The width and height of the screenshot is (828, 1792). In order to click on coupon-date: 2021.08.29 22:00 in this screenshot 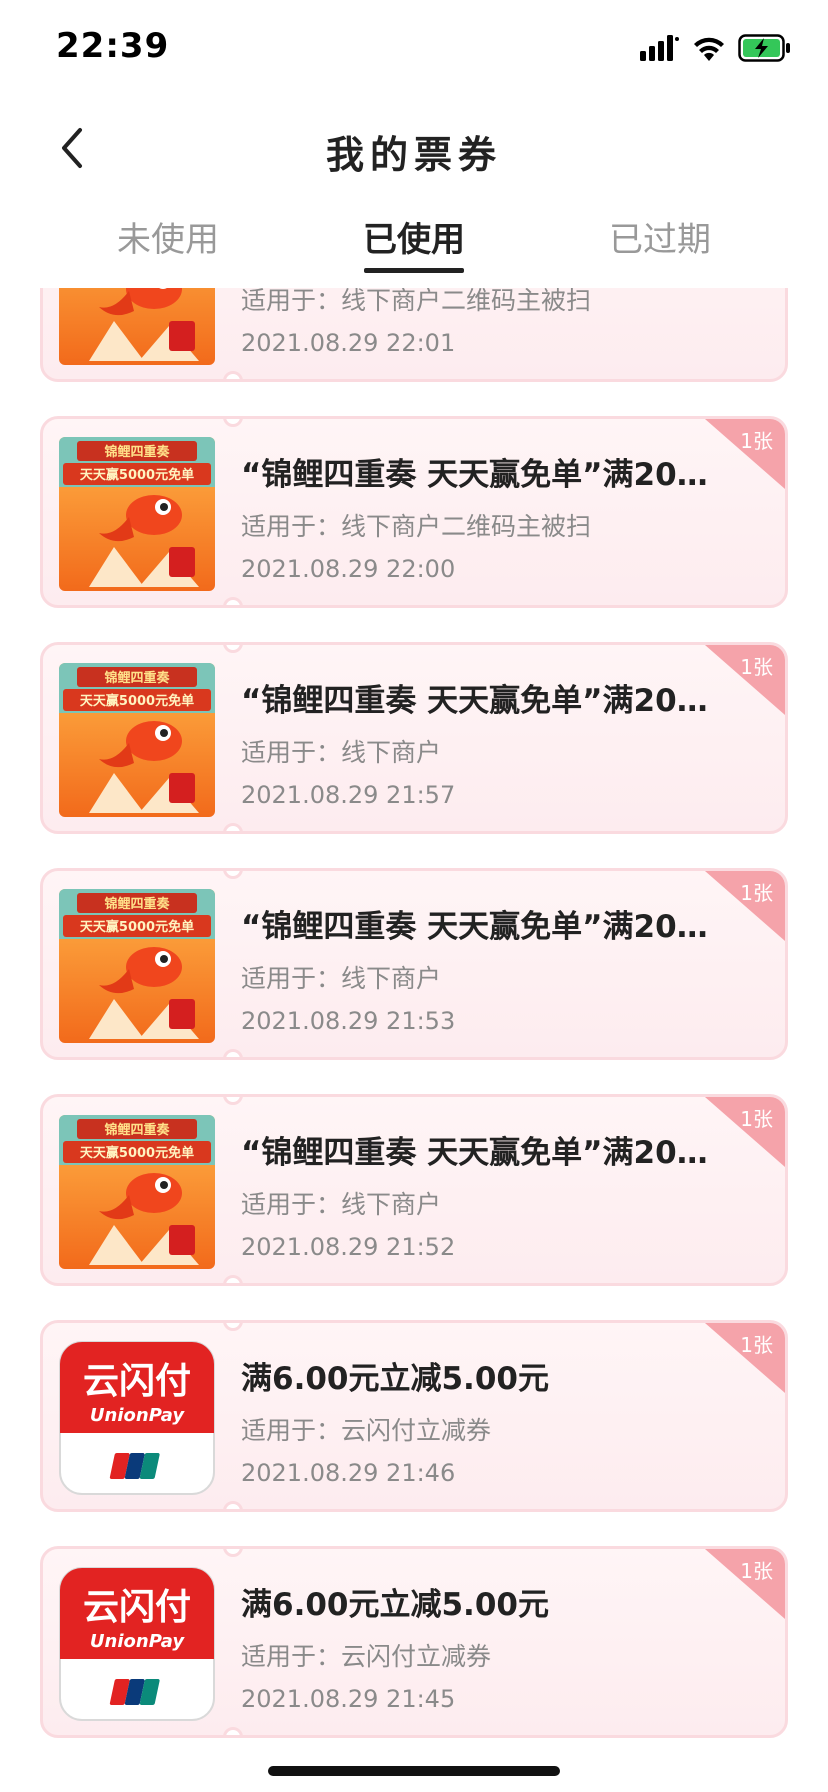, I will do `click(348, 569)`.